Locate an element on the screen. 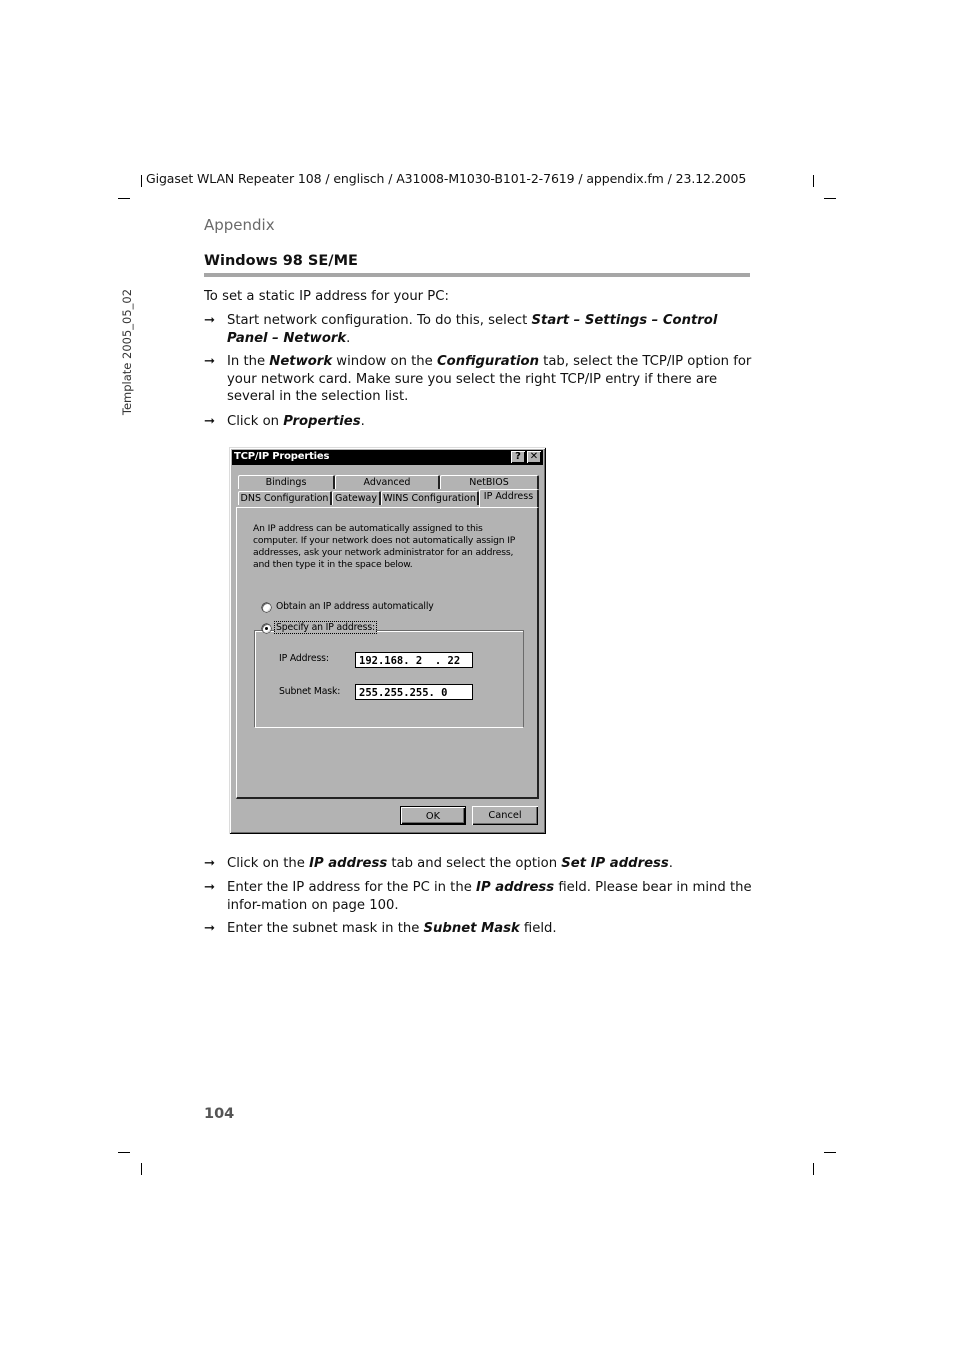  page-number: 104 is located at coordinates (219, 1114).